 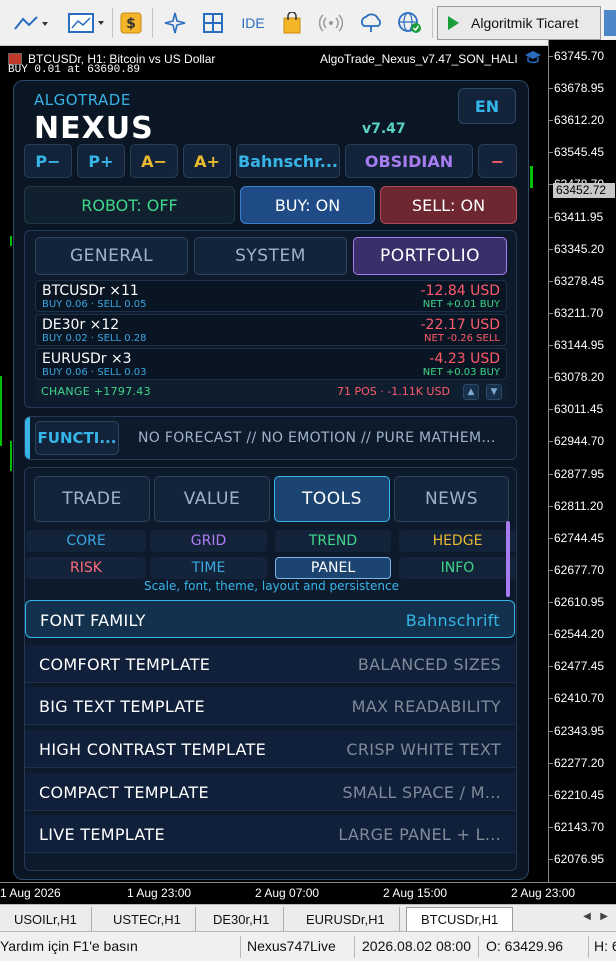 What do you see at coordinates (333, 541) in the screenshot?
I see `subtab-trend: TREND` at bounding box center [333, 541].